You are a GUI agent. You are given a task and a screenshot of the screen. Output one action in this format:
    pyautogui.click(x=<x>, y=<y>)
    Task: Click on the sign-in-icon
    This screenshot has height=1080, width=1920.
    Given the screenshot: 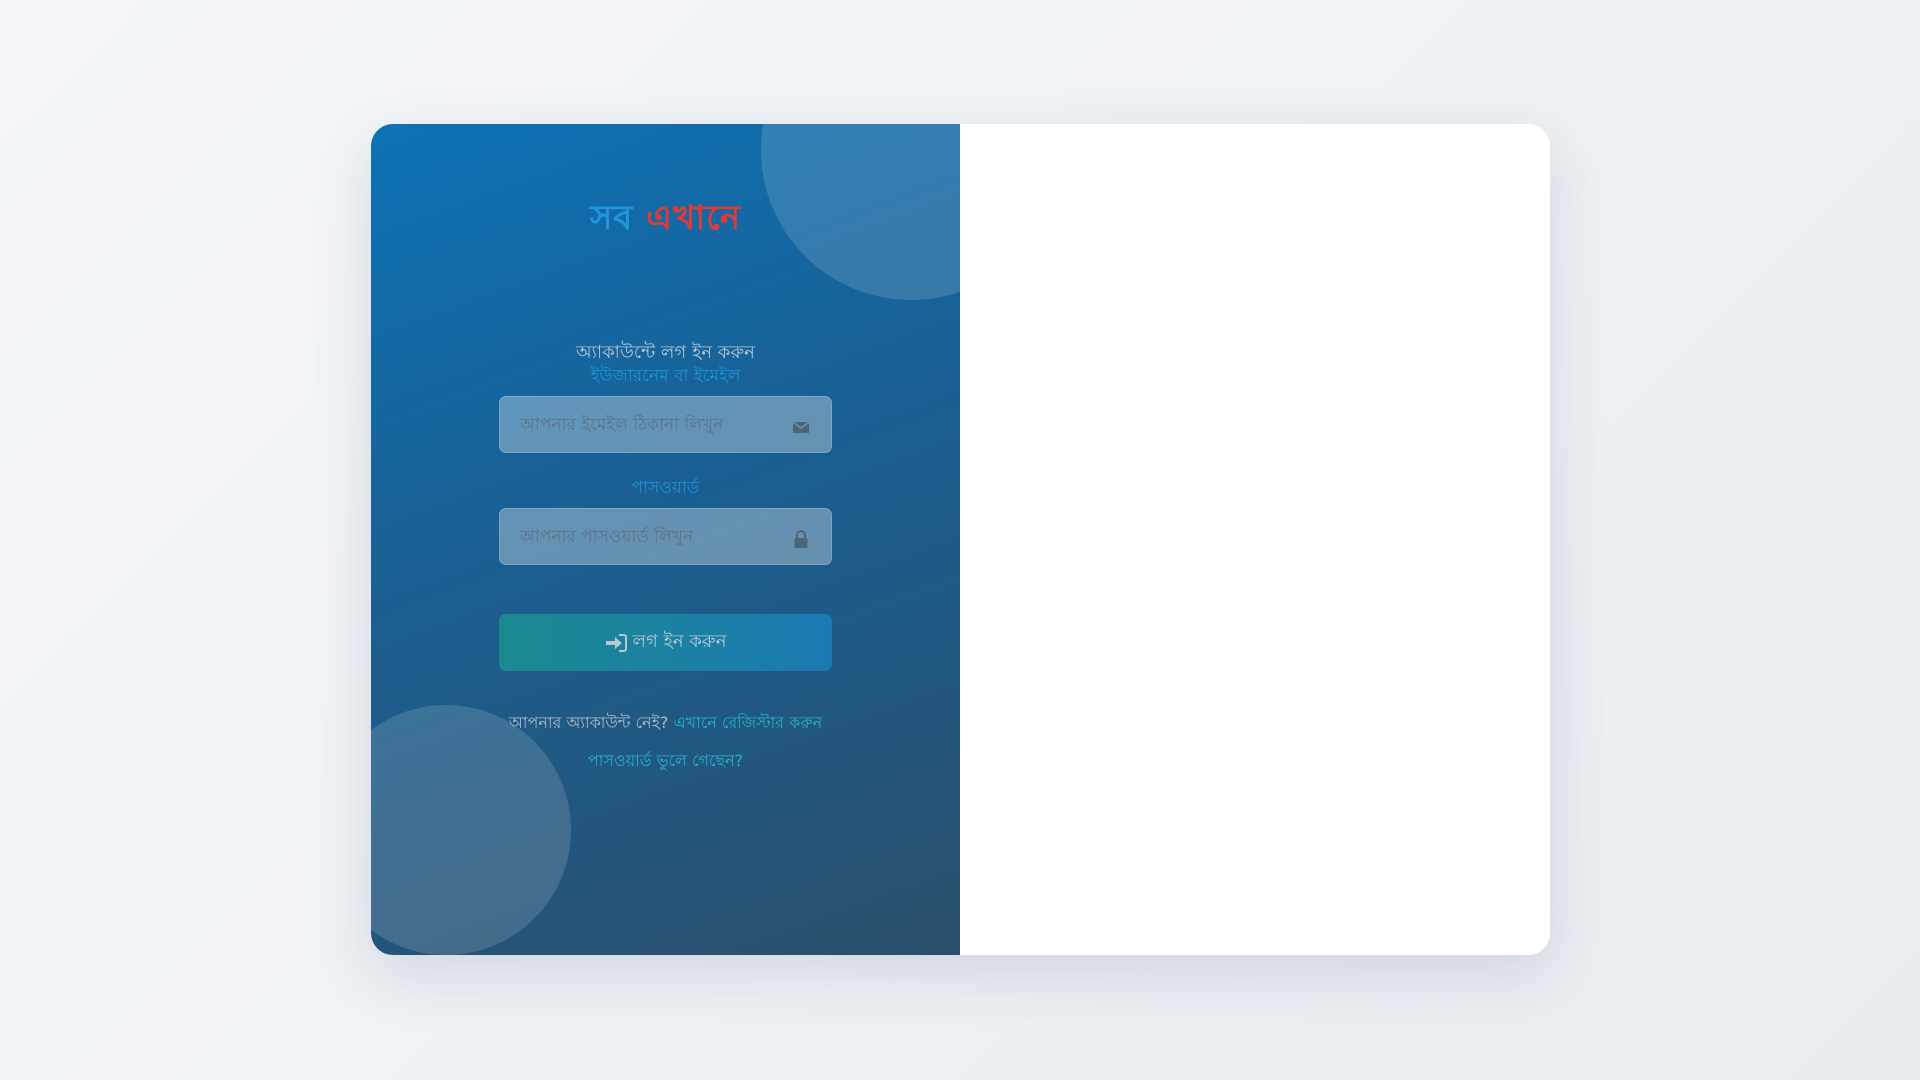 What is the action you would take?
    pyautogui.click(x=616, y=642)
    